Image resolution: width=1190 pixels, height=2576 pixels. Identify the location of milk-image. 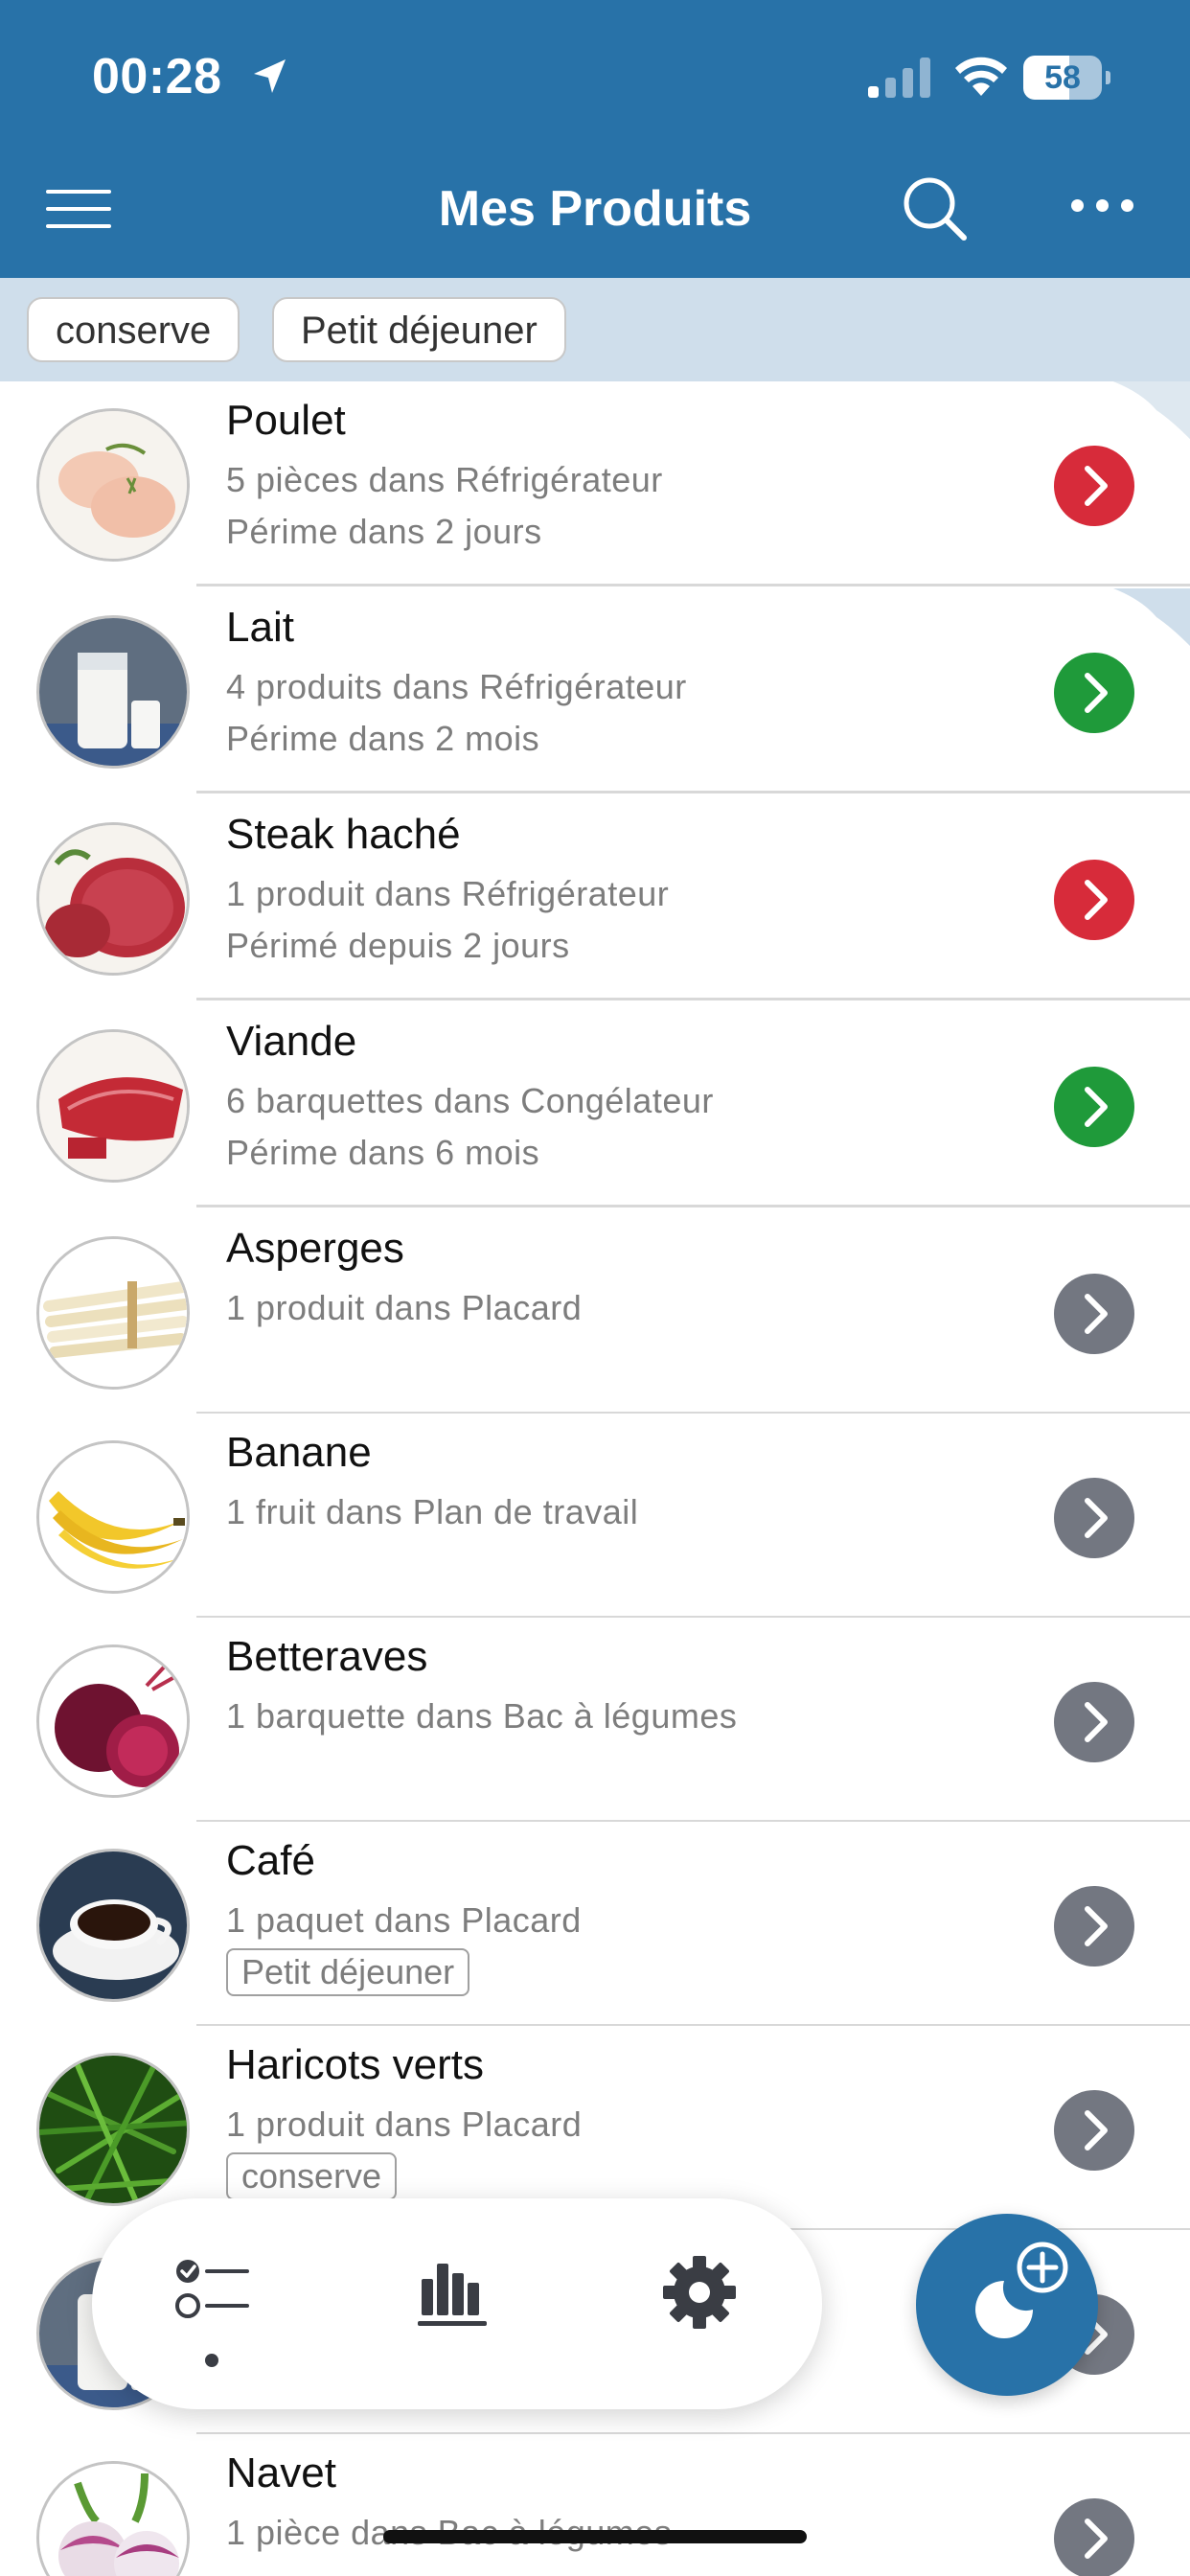
(113, 692).